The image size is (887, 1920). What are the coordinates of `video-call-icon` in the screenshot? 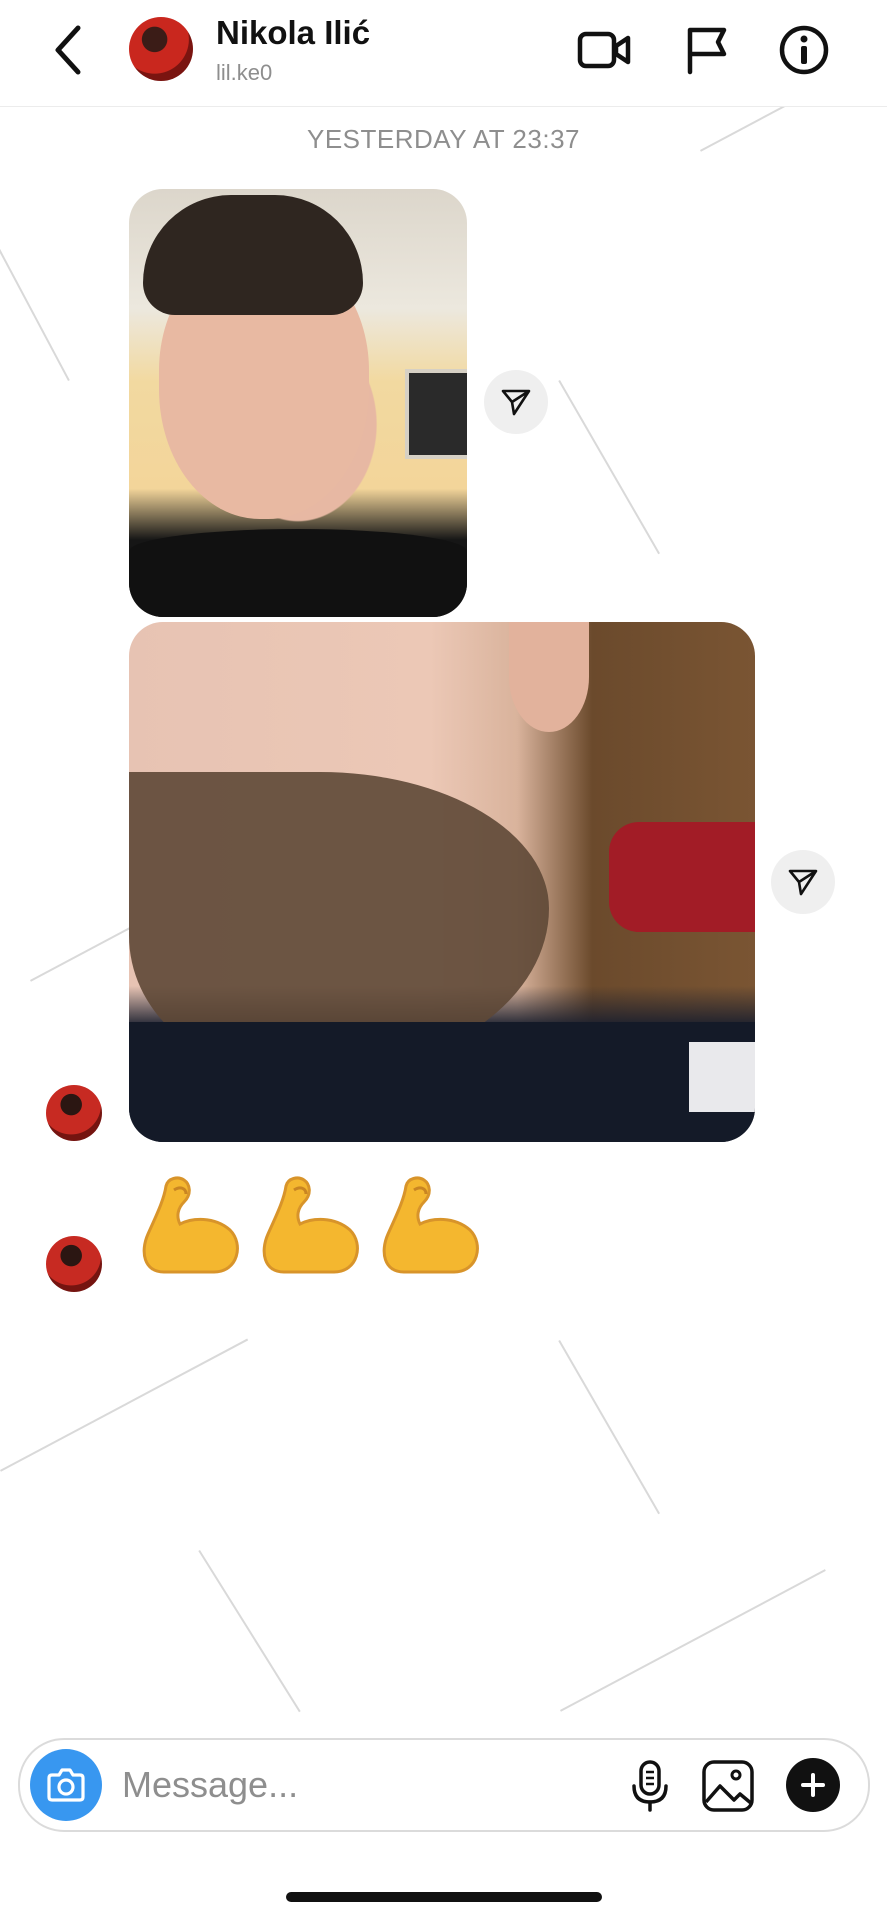 It's located at (604, 50).